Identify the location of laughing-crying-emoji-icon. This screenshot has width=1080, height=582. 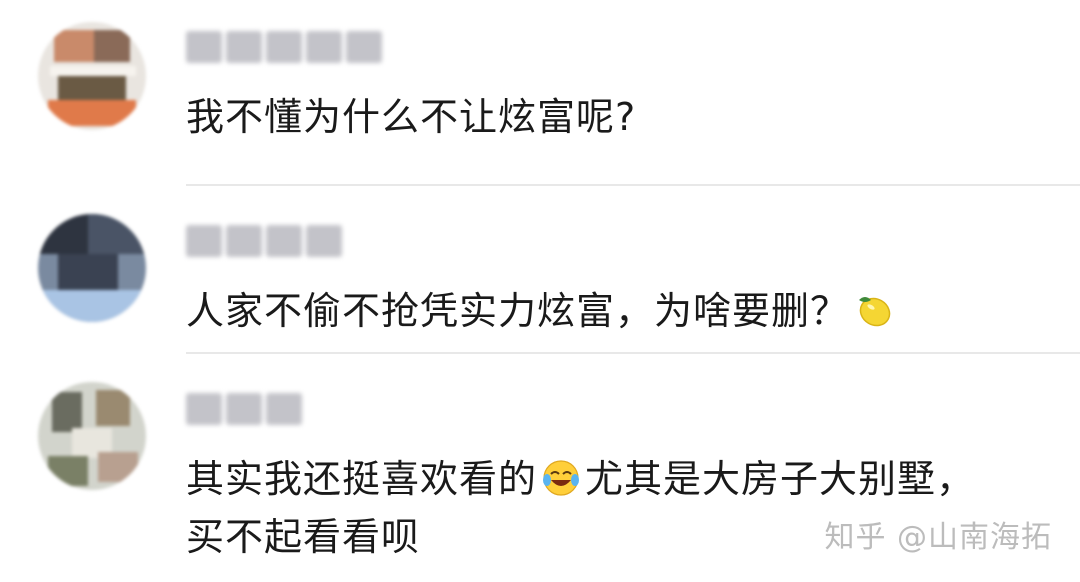
(561, 478).